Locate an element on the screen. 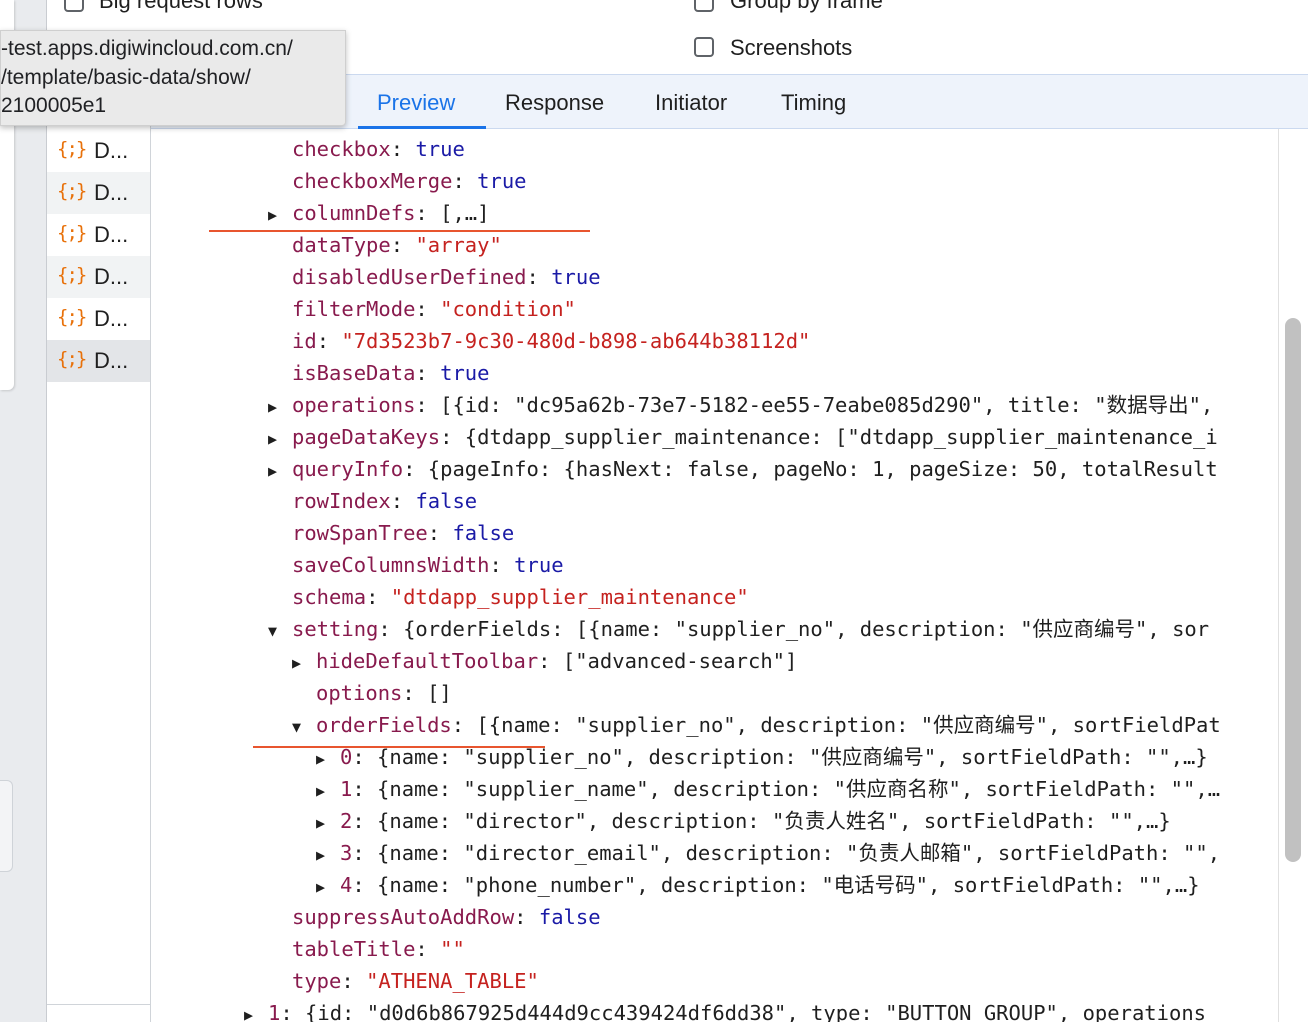 The width and height of the screenshot is (1308, 1022). annotation-underline is located at coordinates (399, 231).